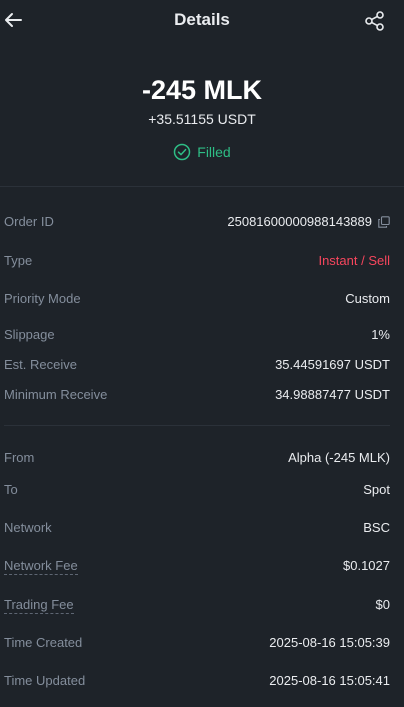 The image size is (404, 707). I want to click on row-label: Priority Mode, so click(42, 298).